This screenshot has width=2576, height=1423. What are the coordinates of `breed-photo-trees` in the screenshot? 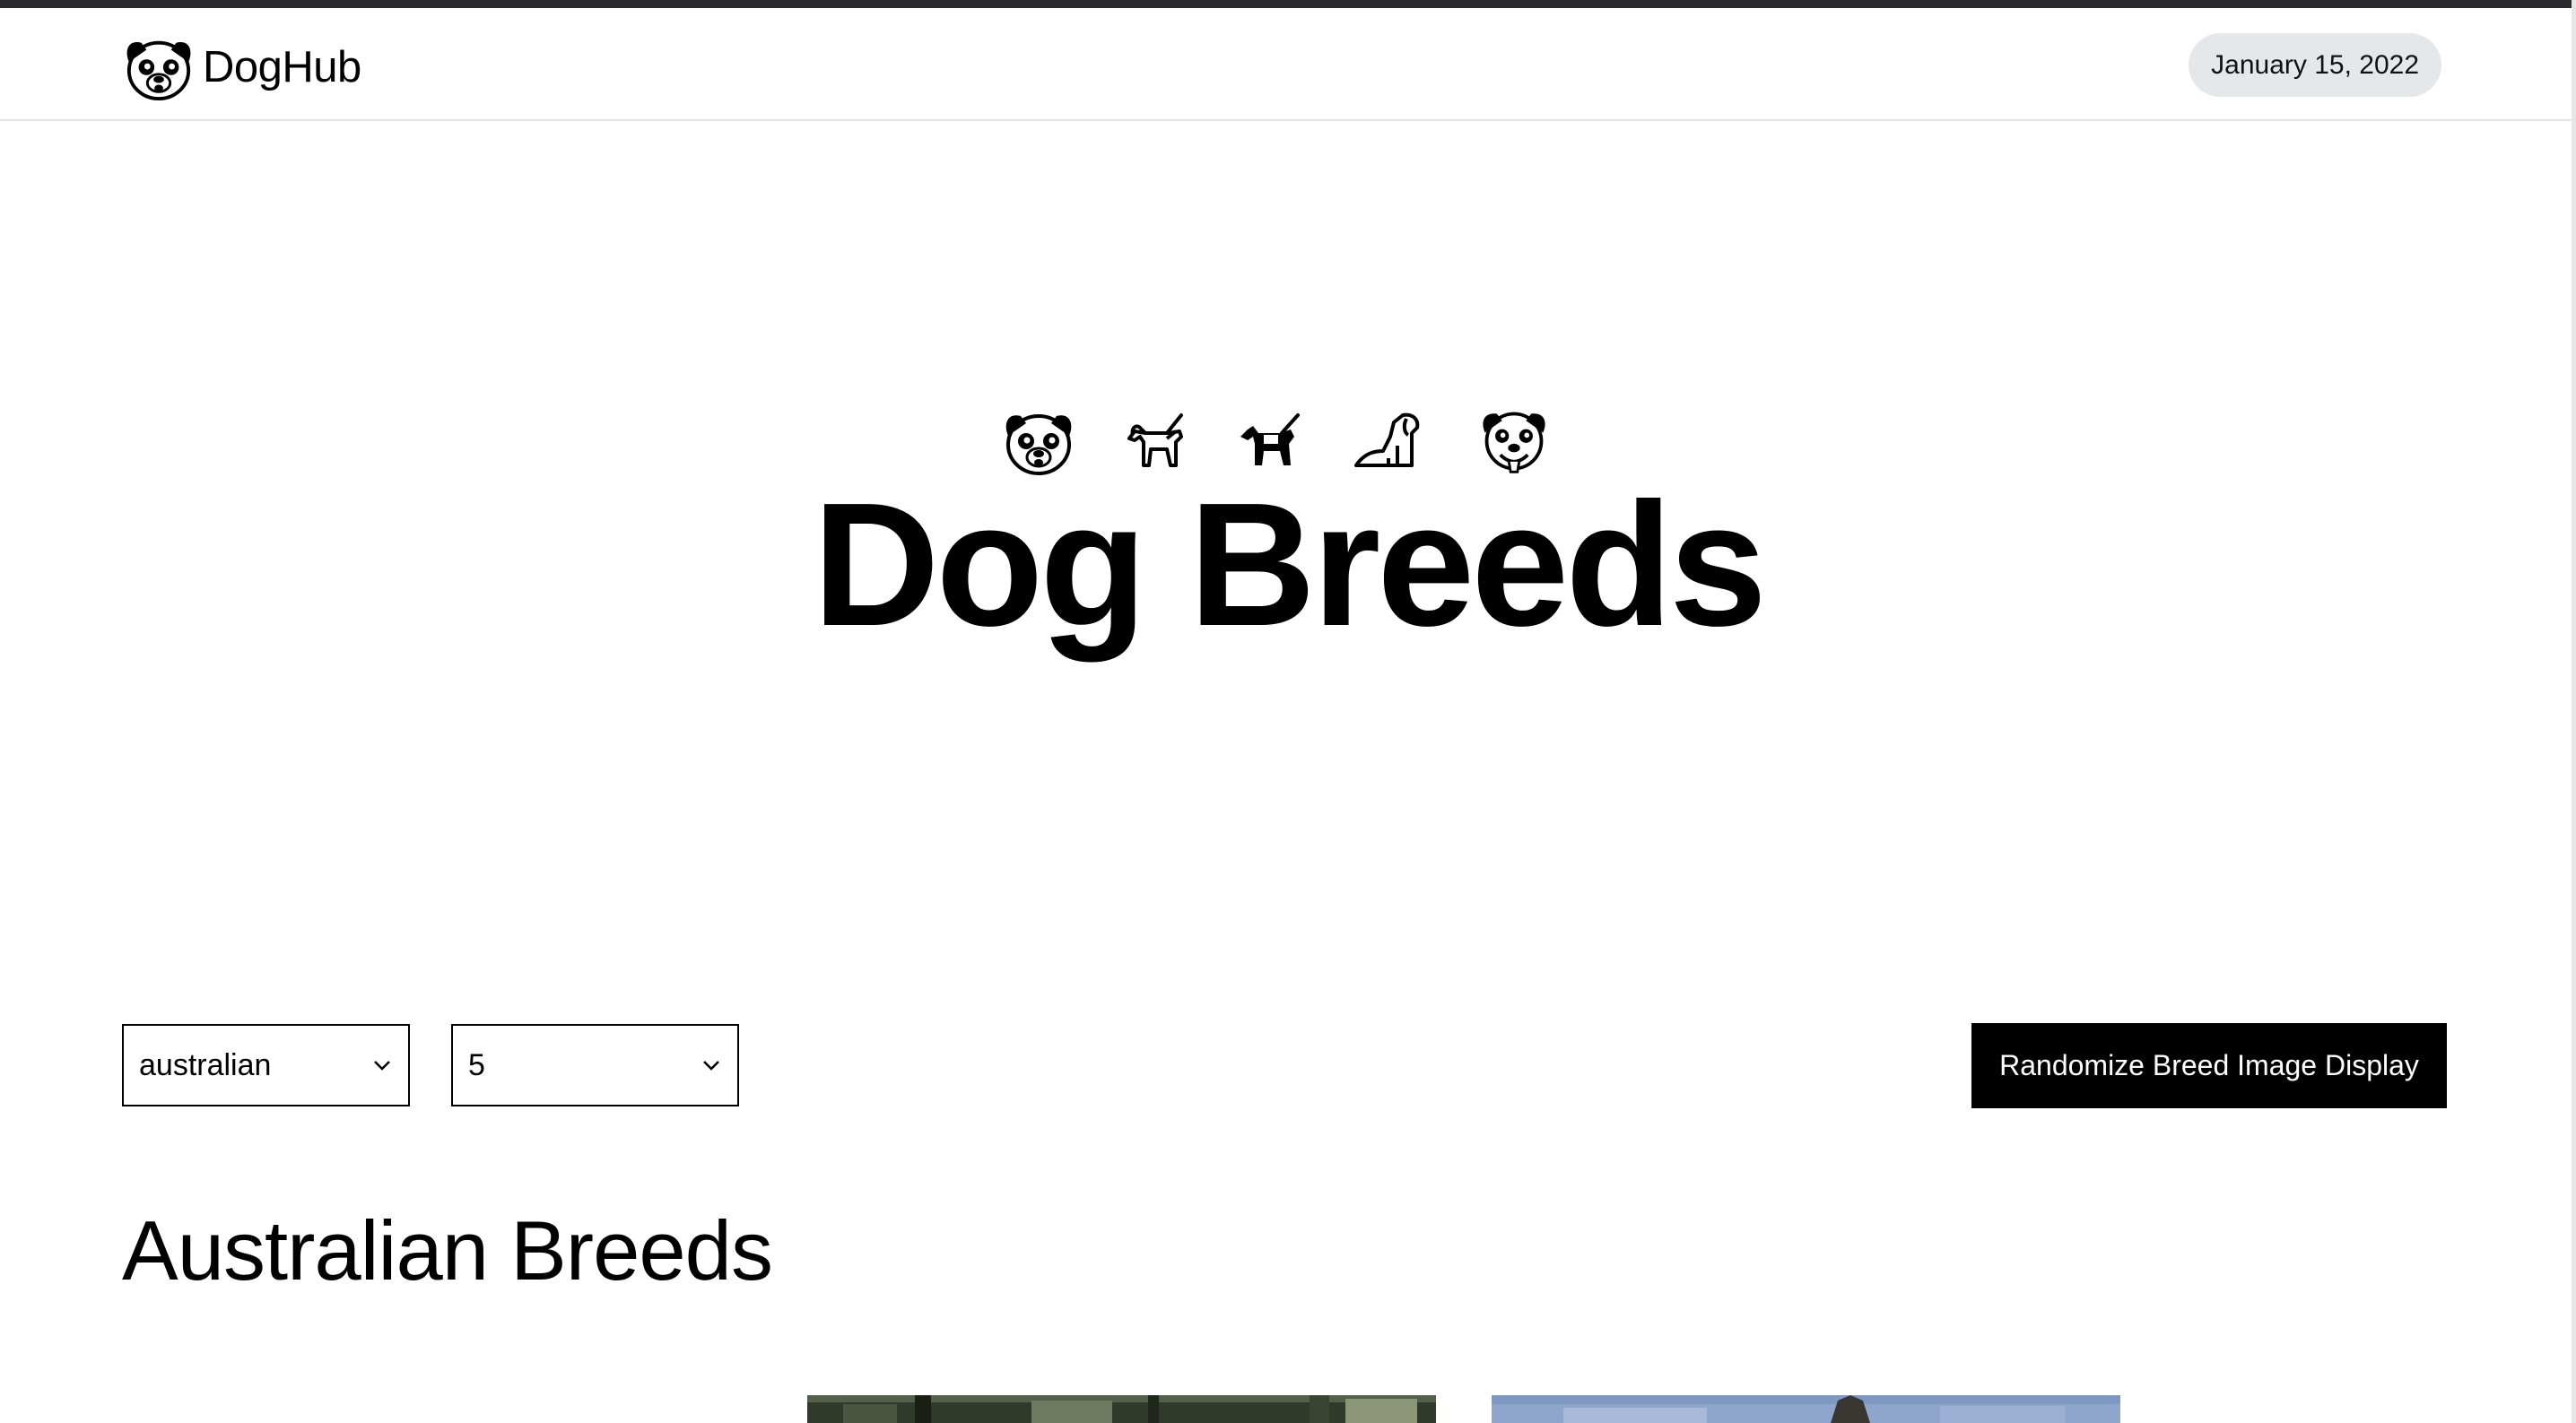 It's located at (1121, 1409).